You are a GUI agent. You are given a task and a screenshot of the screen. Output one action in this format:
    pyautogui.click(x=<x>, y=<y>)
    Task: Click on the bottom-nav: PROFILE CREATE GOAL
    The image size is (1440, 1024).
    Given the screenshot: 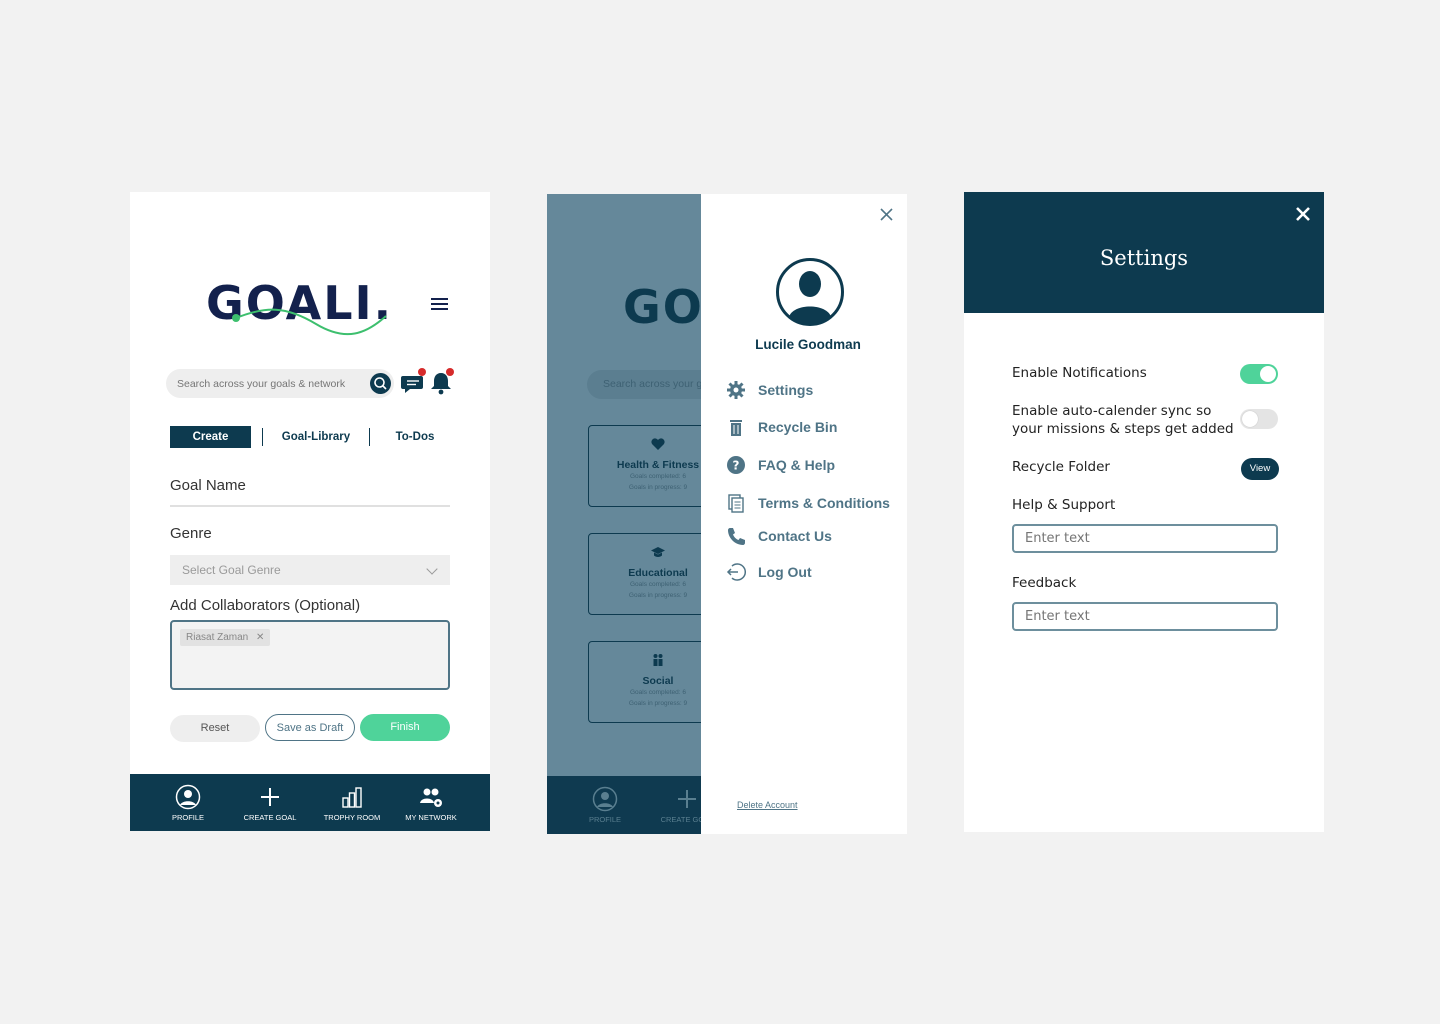 What is the action you would take?
    pyautogui.click(x=624, y=805)
    